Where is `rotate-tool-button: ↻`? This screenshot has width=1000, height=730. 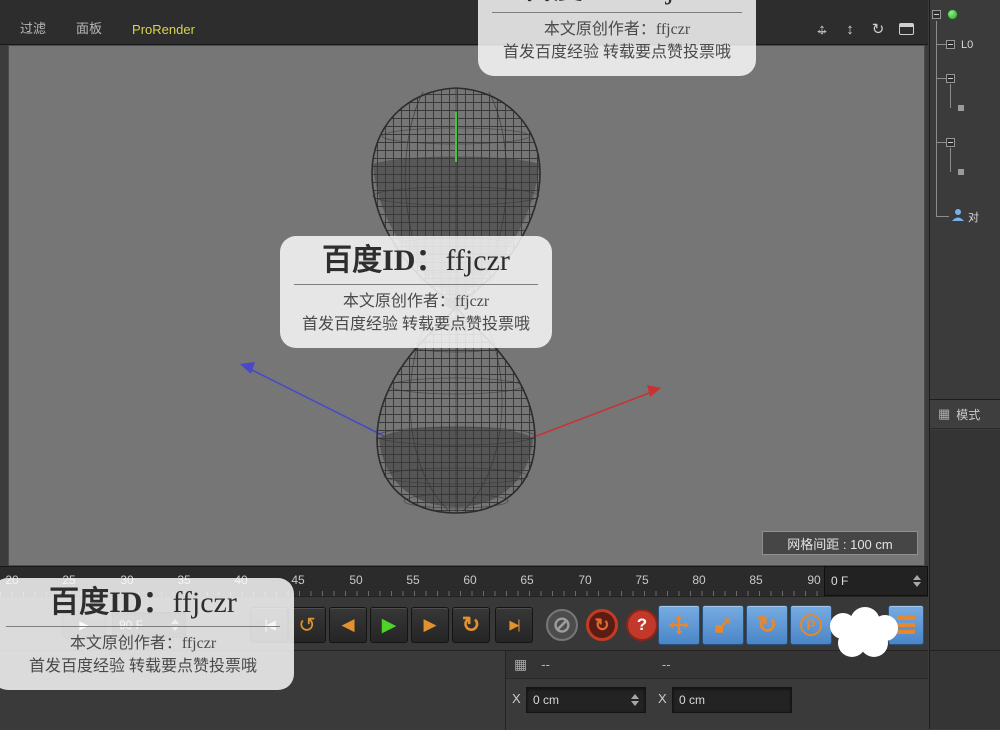
rotate-tool-button: ↻ is located at coordinates (767, 625).